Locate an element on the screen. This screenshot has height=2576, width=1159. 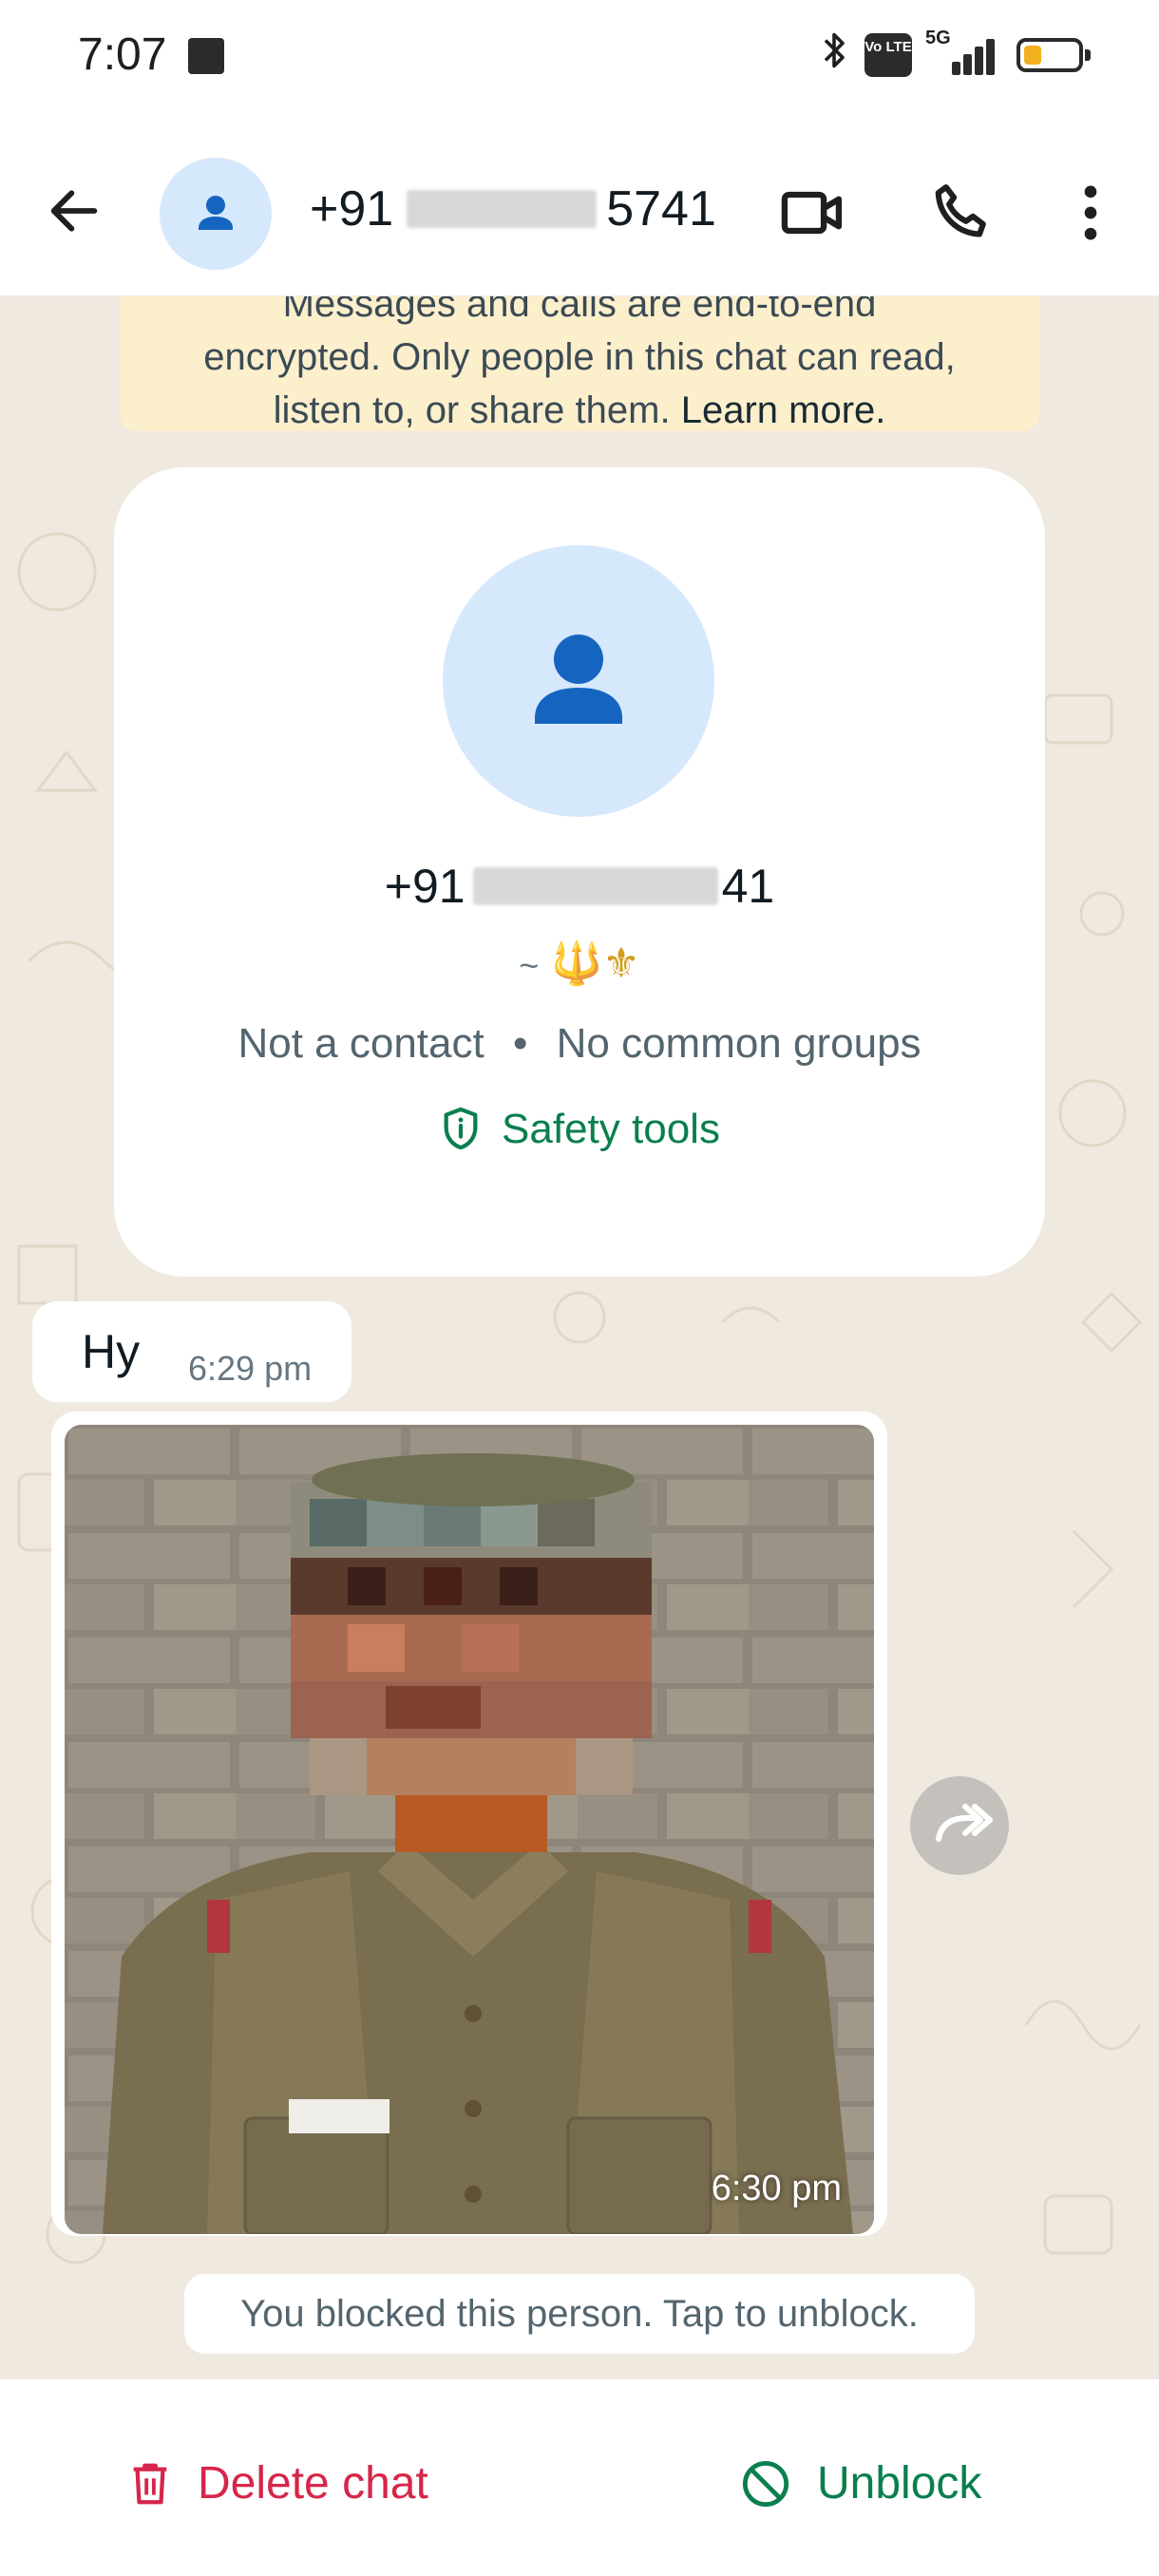
bottom-action-bar: Delete chat Unblock is located at coordinates (579, 2477).